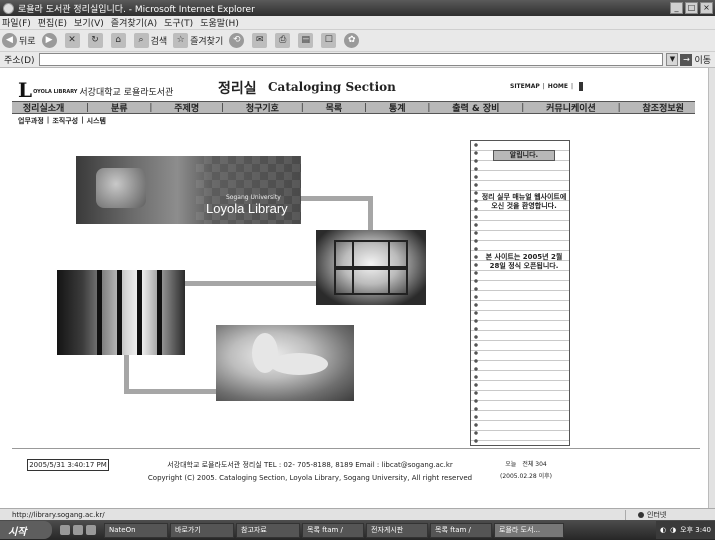  Describe the element at coordinates (371, 268) in the screenshot. I see `window-frame` at that location.